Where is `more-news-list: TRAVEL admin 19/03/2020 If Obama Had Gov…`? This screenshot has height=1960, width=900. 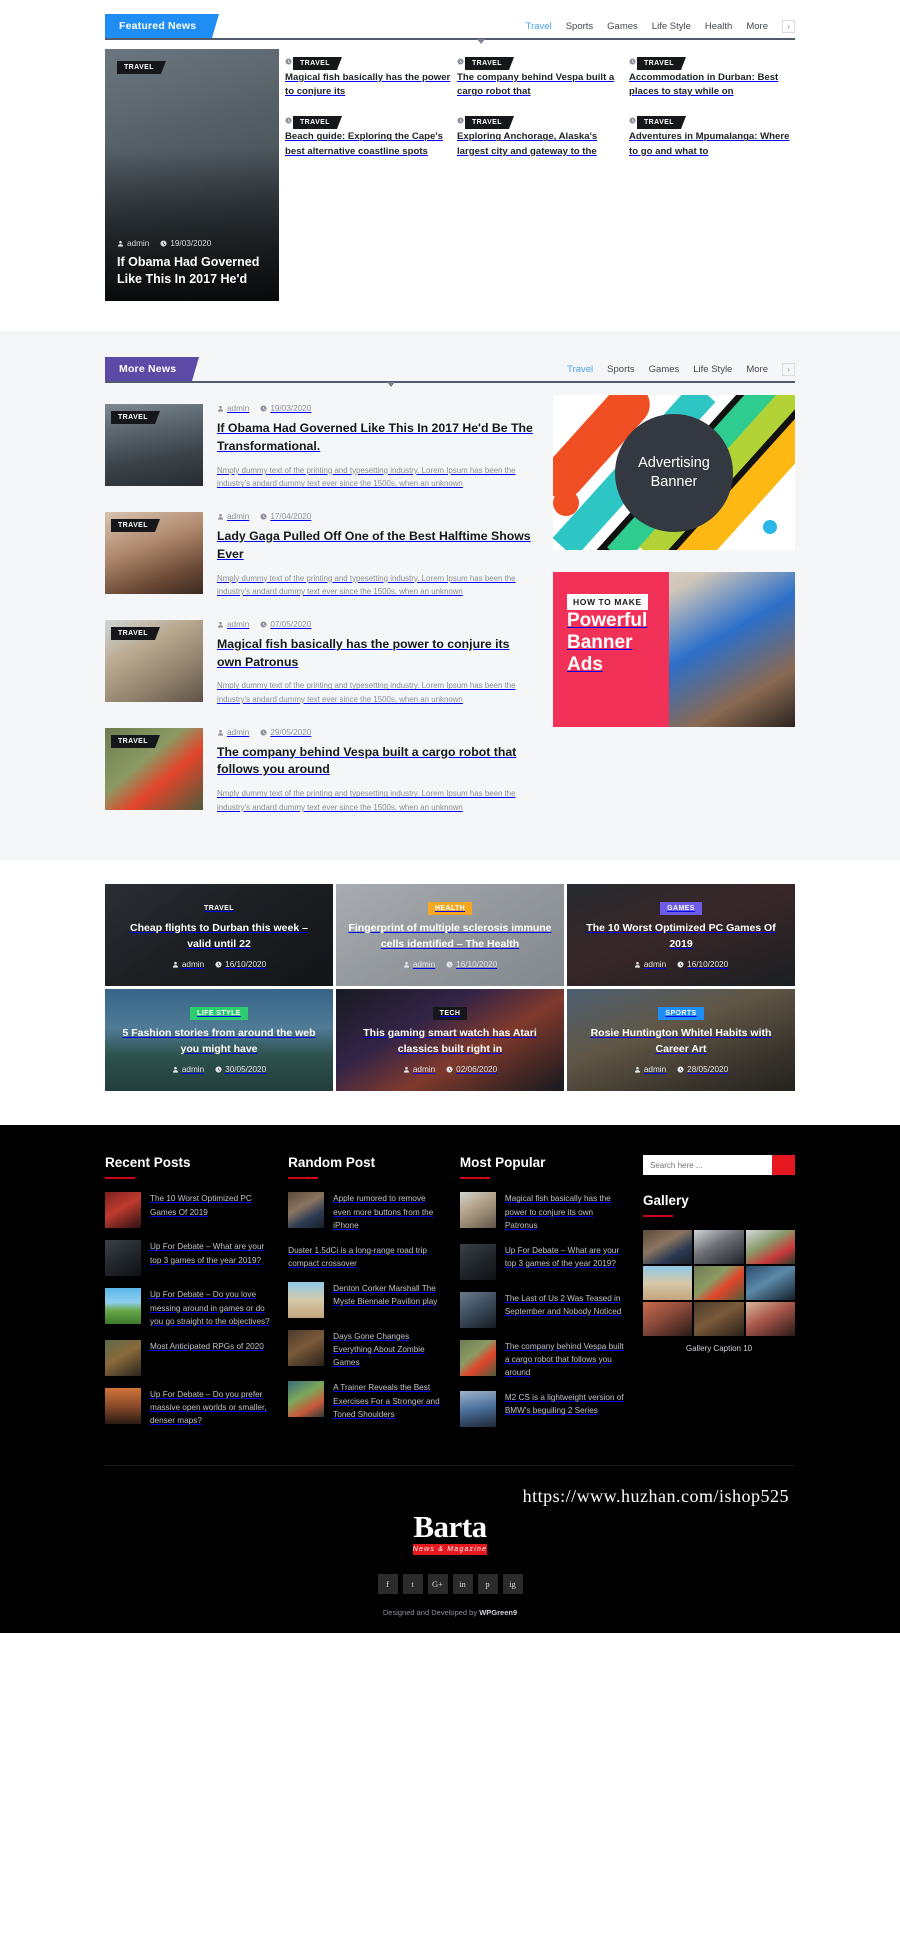
more-news-list: TRAVEL admin 19/03/2020 If Obama Had Gov… is located at coordinates (320, 610).